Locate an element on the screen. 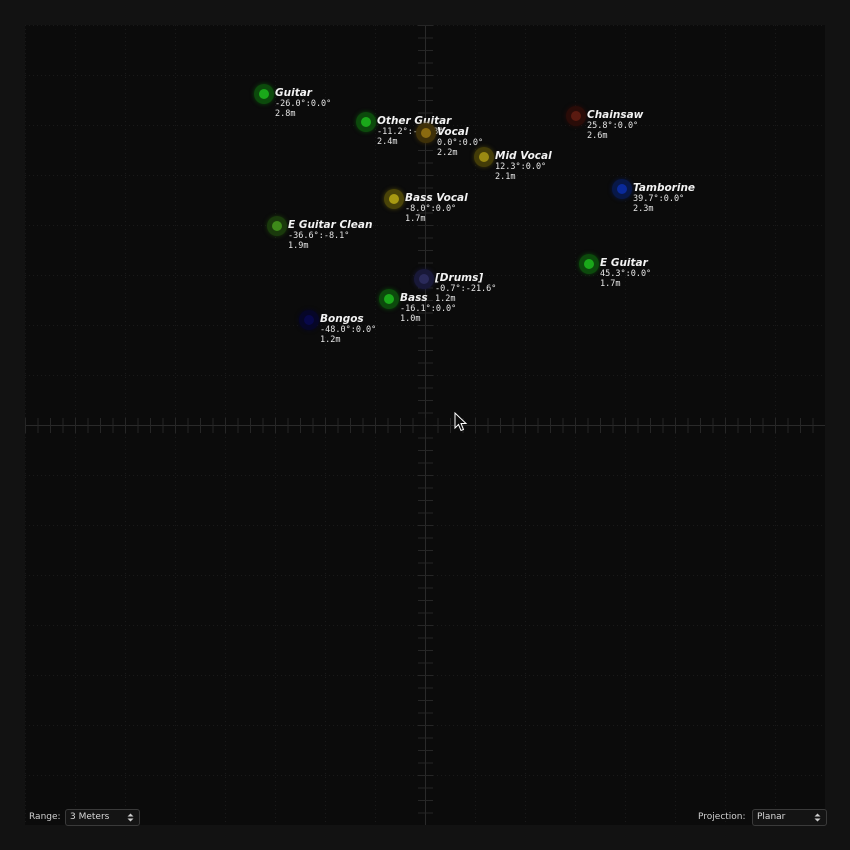  range-dropdown: 3 Meters is located at coordinates (102, 817).